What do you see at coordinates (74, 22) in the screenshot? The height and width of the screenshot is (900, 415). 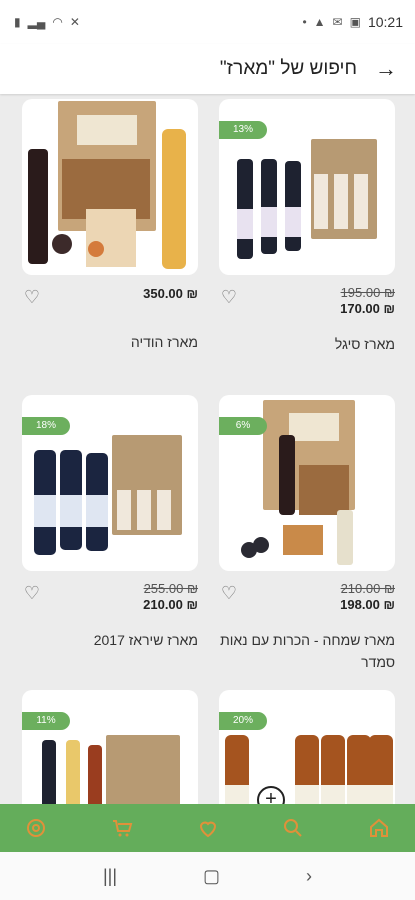 I see `mute-icon: ✕` at bounding box center [74, 22].